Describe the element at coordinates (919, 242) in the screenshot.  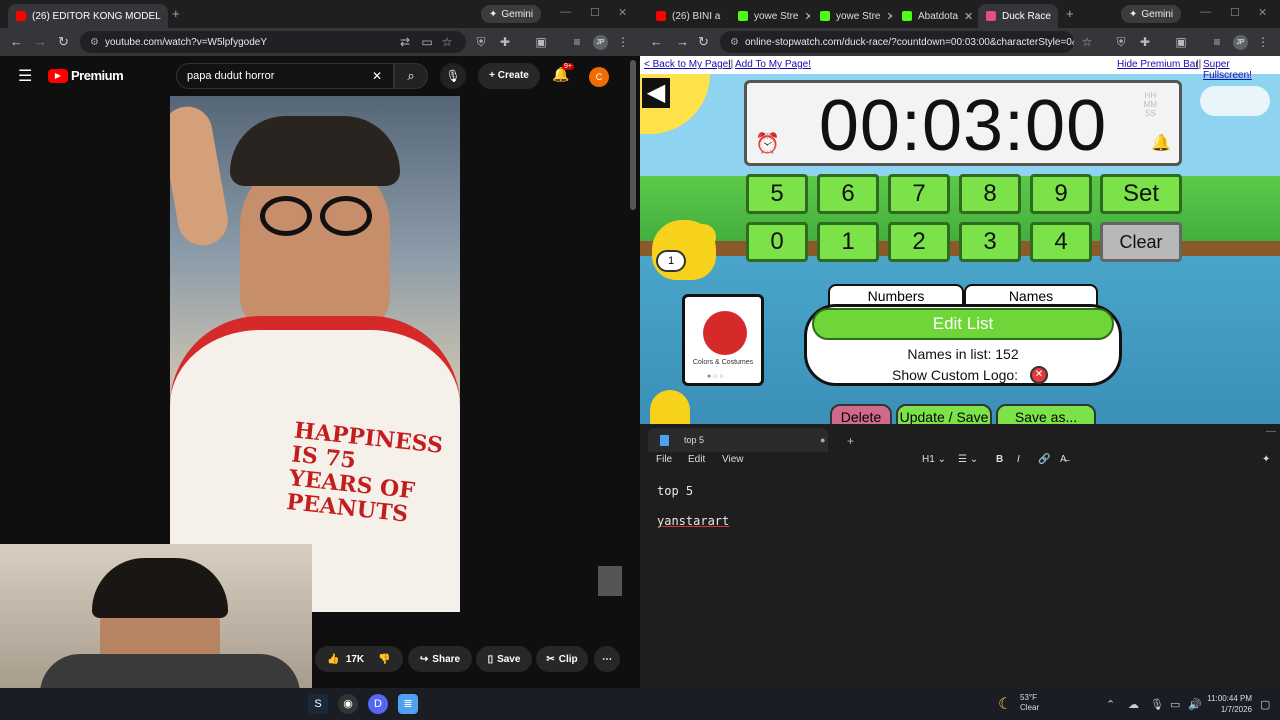
I see `key-2: 2` at that location.